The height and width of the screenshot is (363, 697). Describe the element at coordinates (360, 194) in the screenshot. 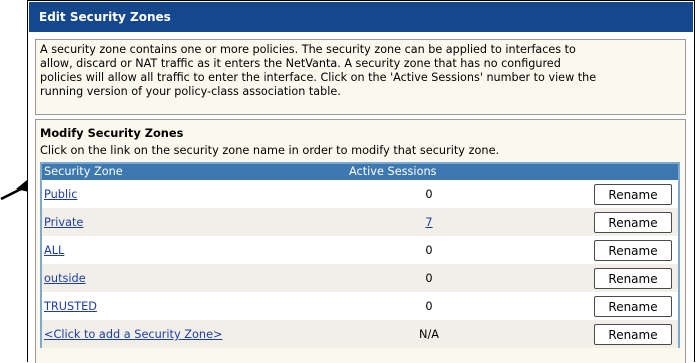

I see `table-row: Public 0 Rename` at that location.